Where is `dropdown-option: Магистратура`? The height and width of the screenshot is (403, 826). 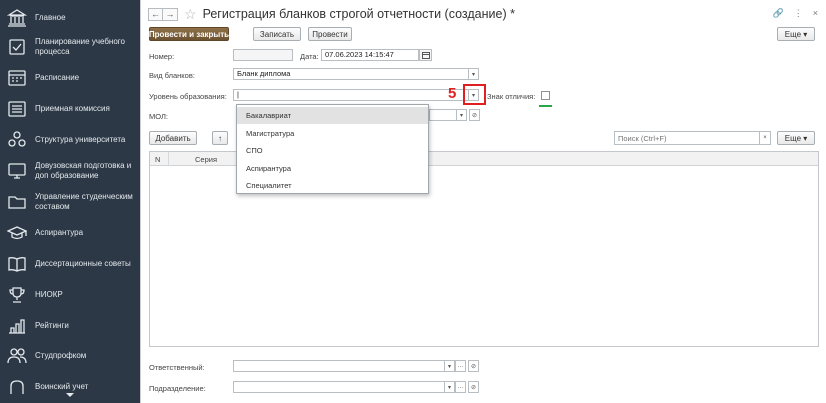 dropdown-option: Магистратура is located at coordinates (332, 133).